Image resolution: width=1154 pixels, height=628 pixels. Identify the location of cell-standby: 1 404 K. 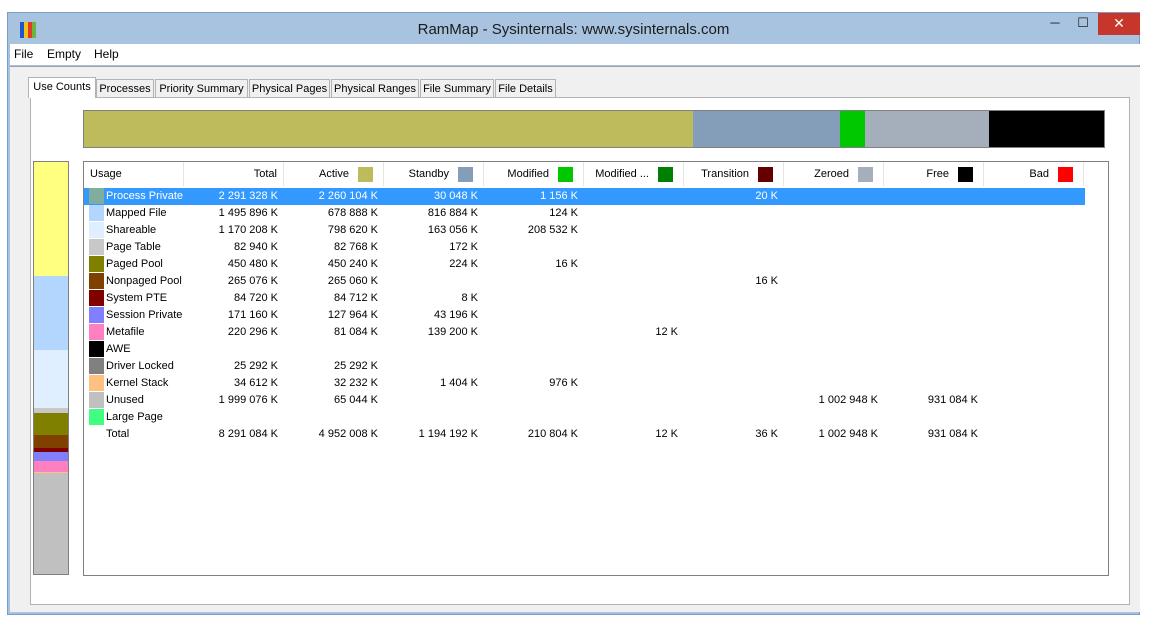
(459, 383).